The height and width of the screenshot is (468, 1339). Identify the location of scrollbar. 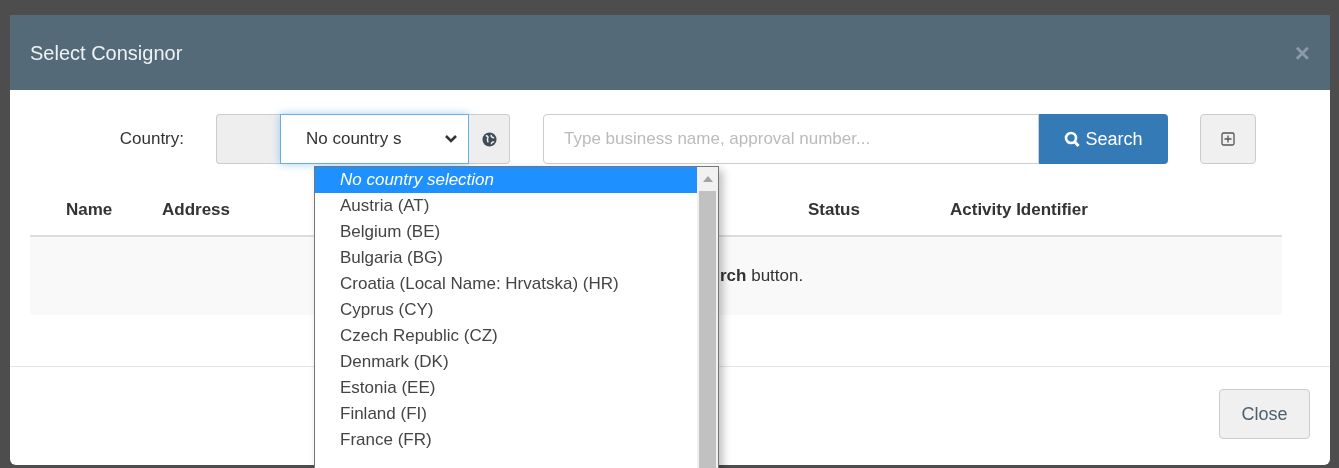
(707, 317).